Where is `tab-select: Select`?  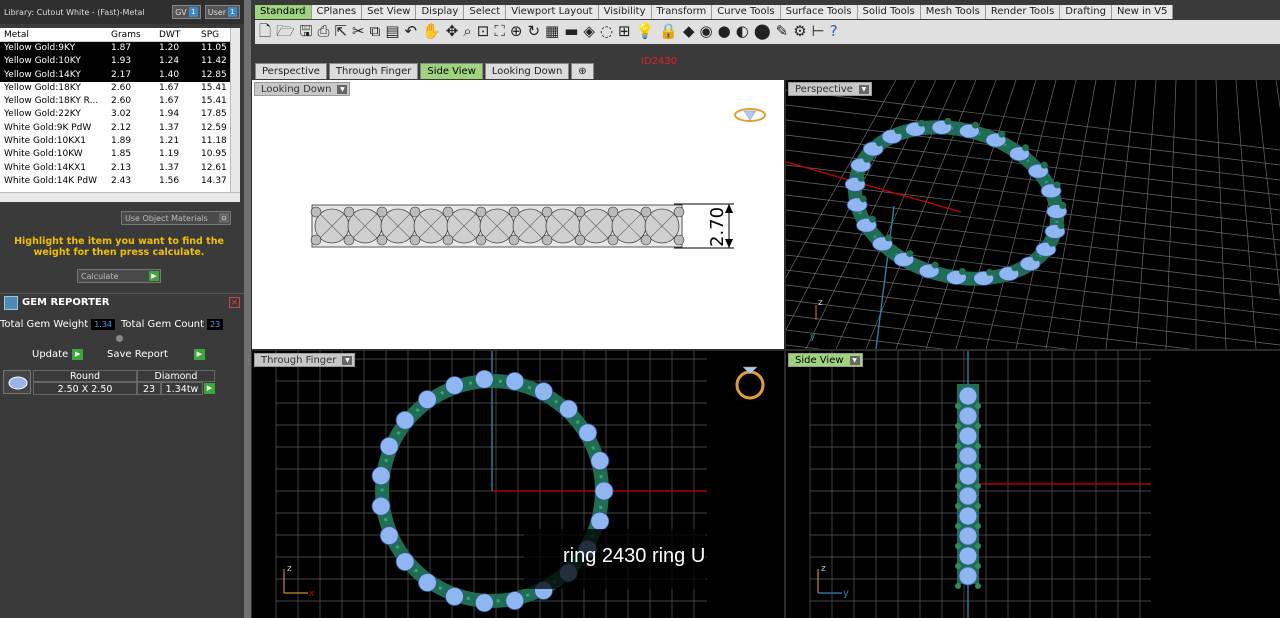
tab-select: Select is located at coordinates (485, 12).